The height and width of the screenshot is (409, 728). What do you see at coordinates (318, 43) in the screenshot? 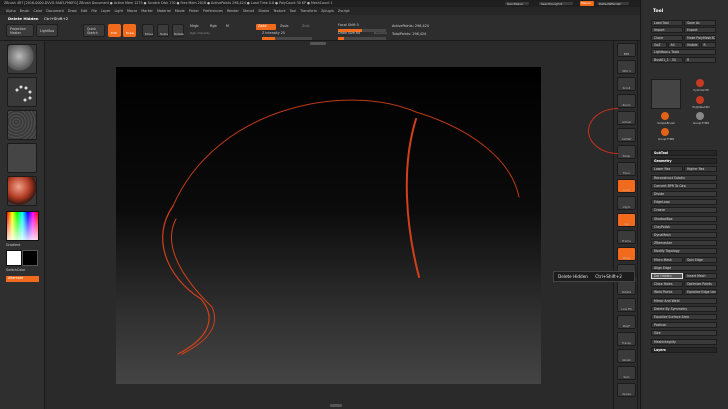
I see `viewport-top-handle` at bounding box center [318, 43].